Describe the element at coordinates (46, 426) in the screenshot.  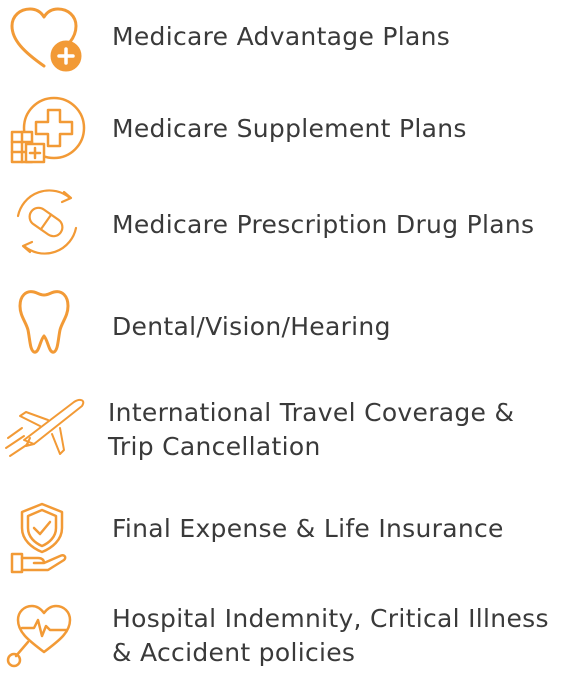
I see `airplane-icon` at that location.